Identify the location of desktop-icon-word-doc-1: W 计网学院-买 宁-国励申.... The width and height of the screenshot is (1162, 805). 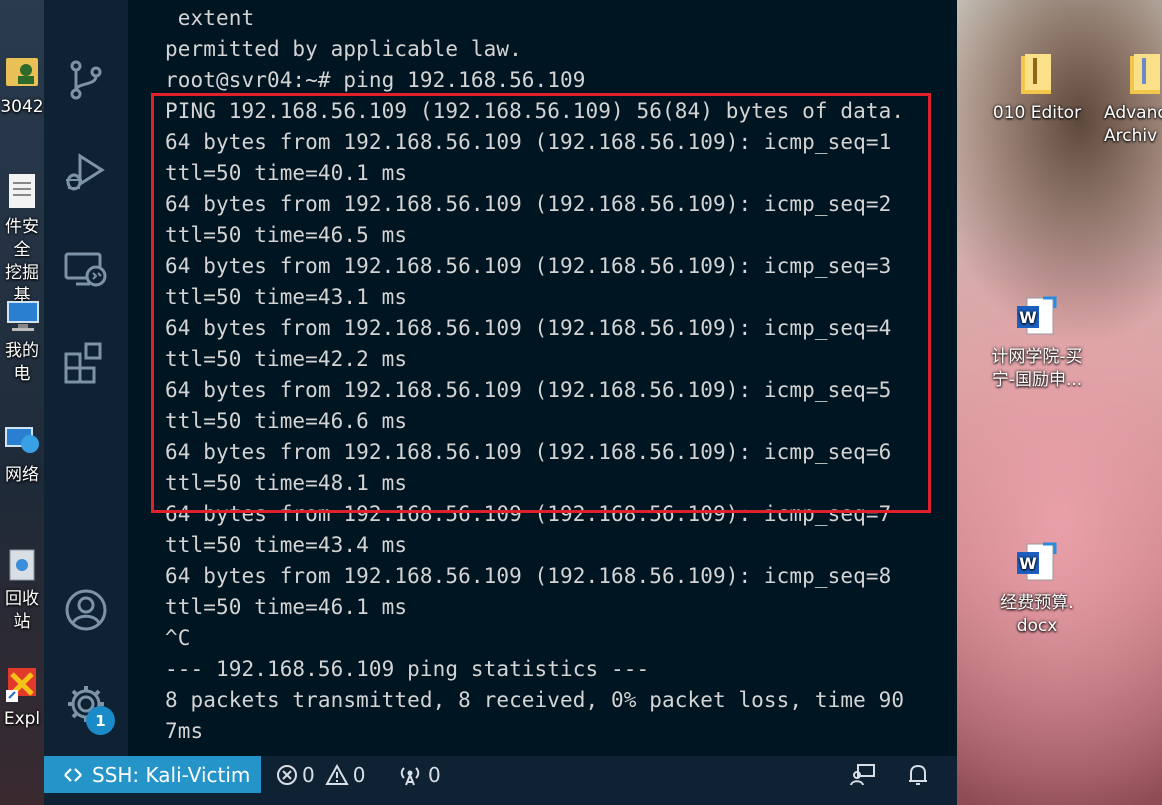
(1037, 343).